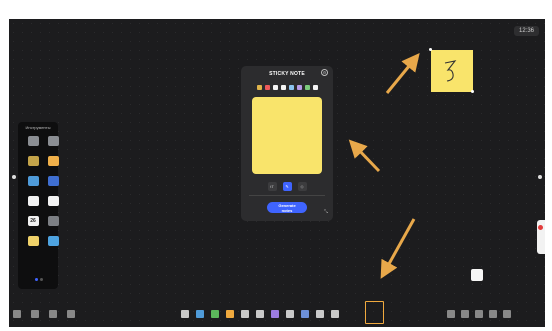 The width and height of the screenshot is (552, 331). Describe the element at coordinates (364, 156) in the screenshot. I see `arrow-to-sticky-panel` at that location.